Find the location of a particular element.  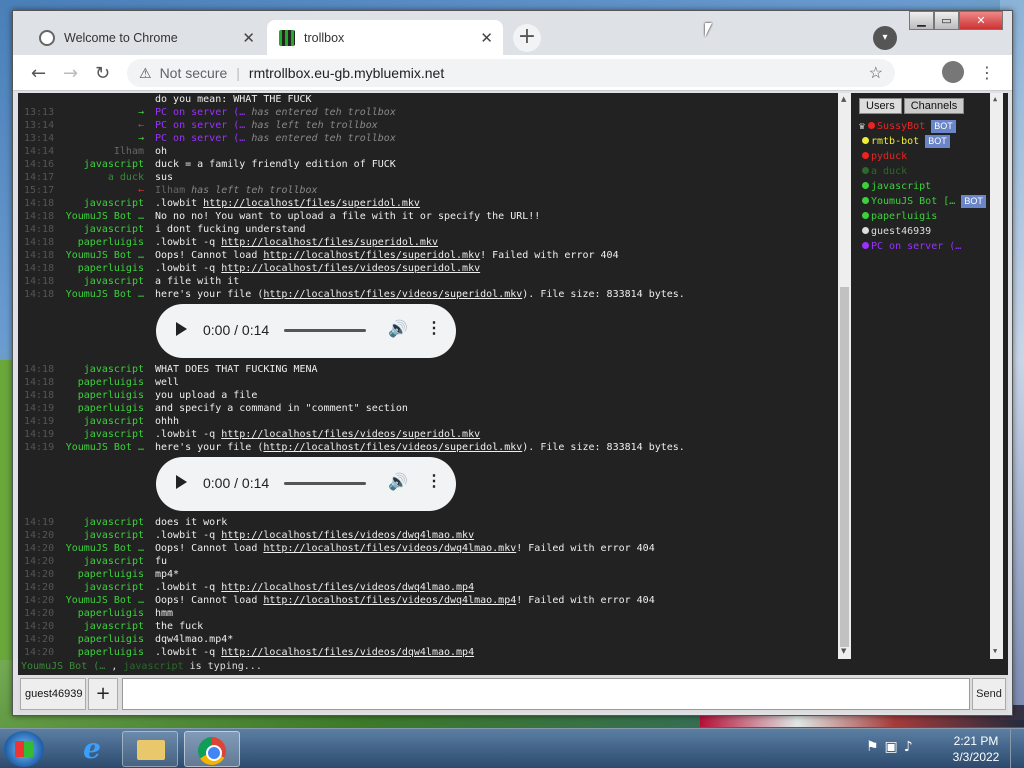

user-name: rmtb-bot is located at coordinates (895, 141).